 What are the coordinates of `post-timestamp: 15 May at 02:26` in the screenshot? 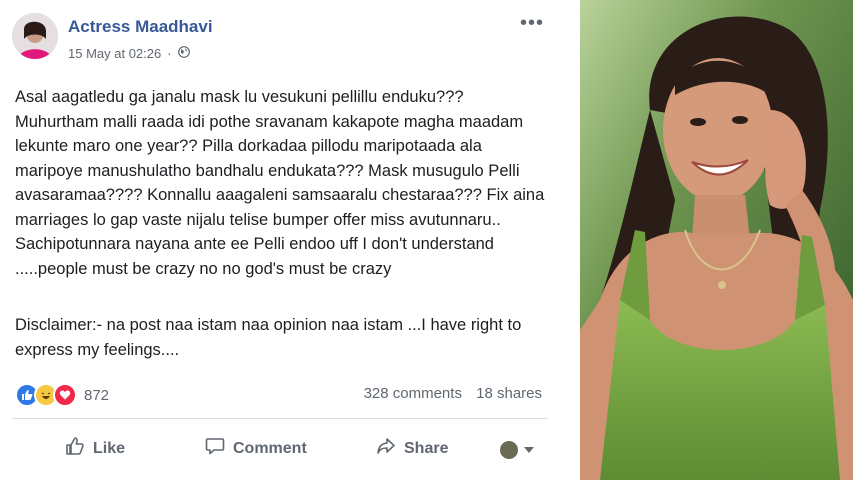 It's located at (114, 53).